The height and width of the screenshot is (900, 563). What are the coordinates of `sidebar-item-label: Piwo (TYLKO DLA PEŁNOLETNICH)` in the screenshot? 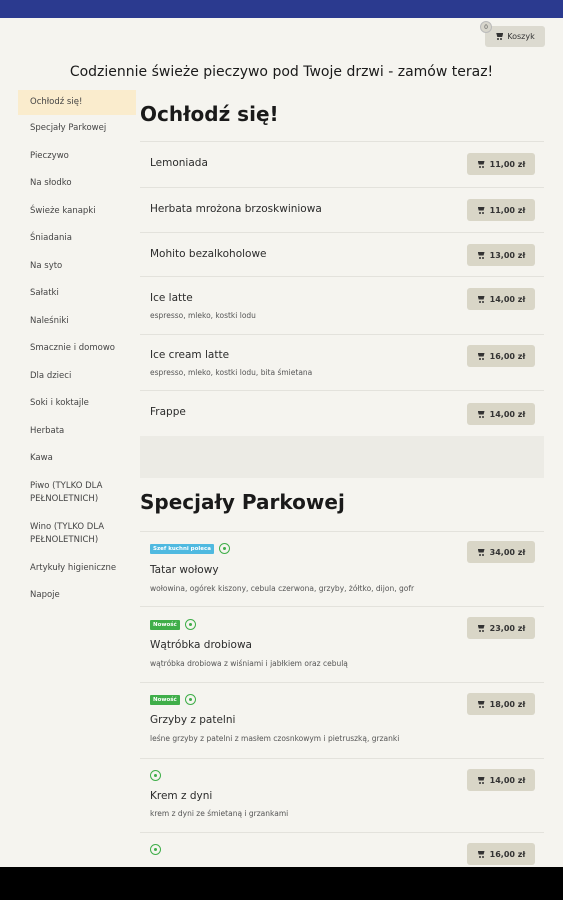 It's located at (66, 492).